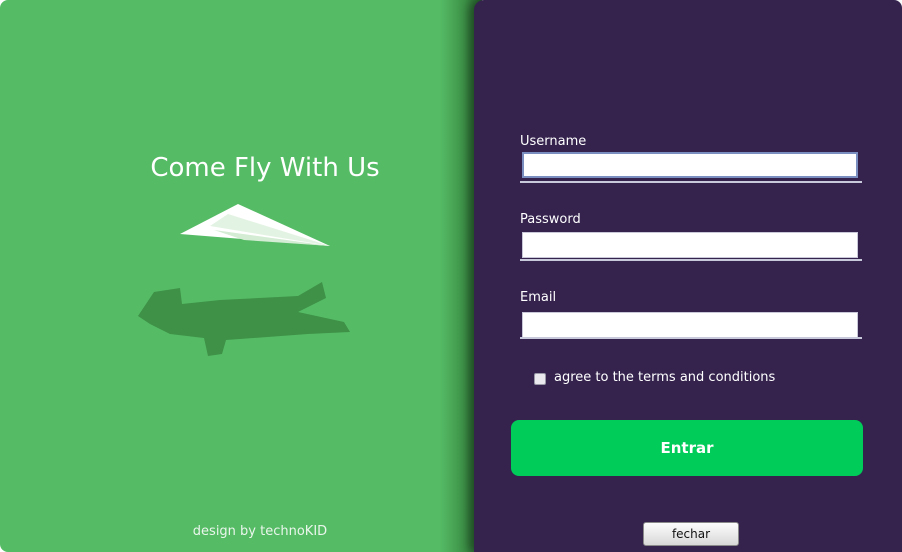  Describe the element at coordinates (538, 297) in the screenshot. I see `email-label: Email` at that location.